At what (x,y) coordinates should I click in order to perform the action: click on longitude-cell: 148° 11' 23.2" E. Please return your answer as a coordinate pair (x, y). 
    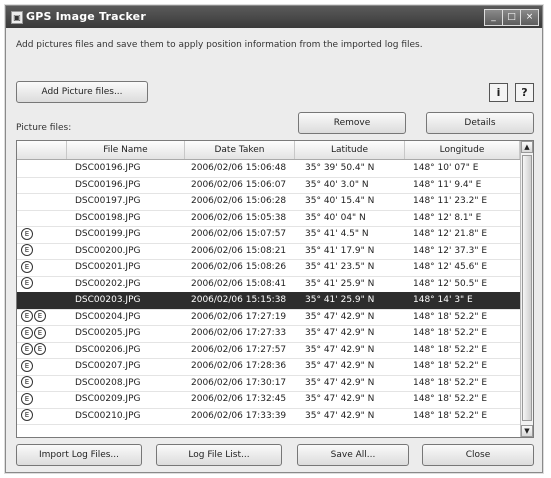
    Looking at the image, I should click on (450, 201).